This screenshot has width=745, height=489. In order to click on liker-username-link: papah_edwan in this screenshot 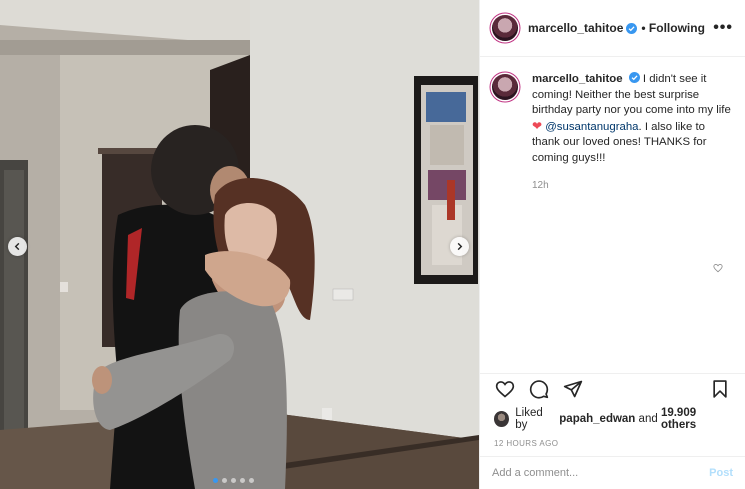, I will do `click(597, 419)`.